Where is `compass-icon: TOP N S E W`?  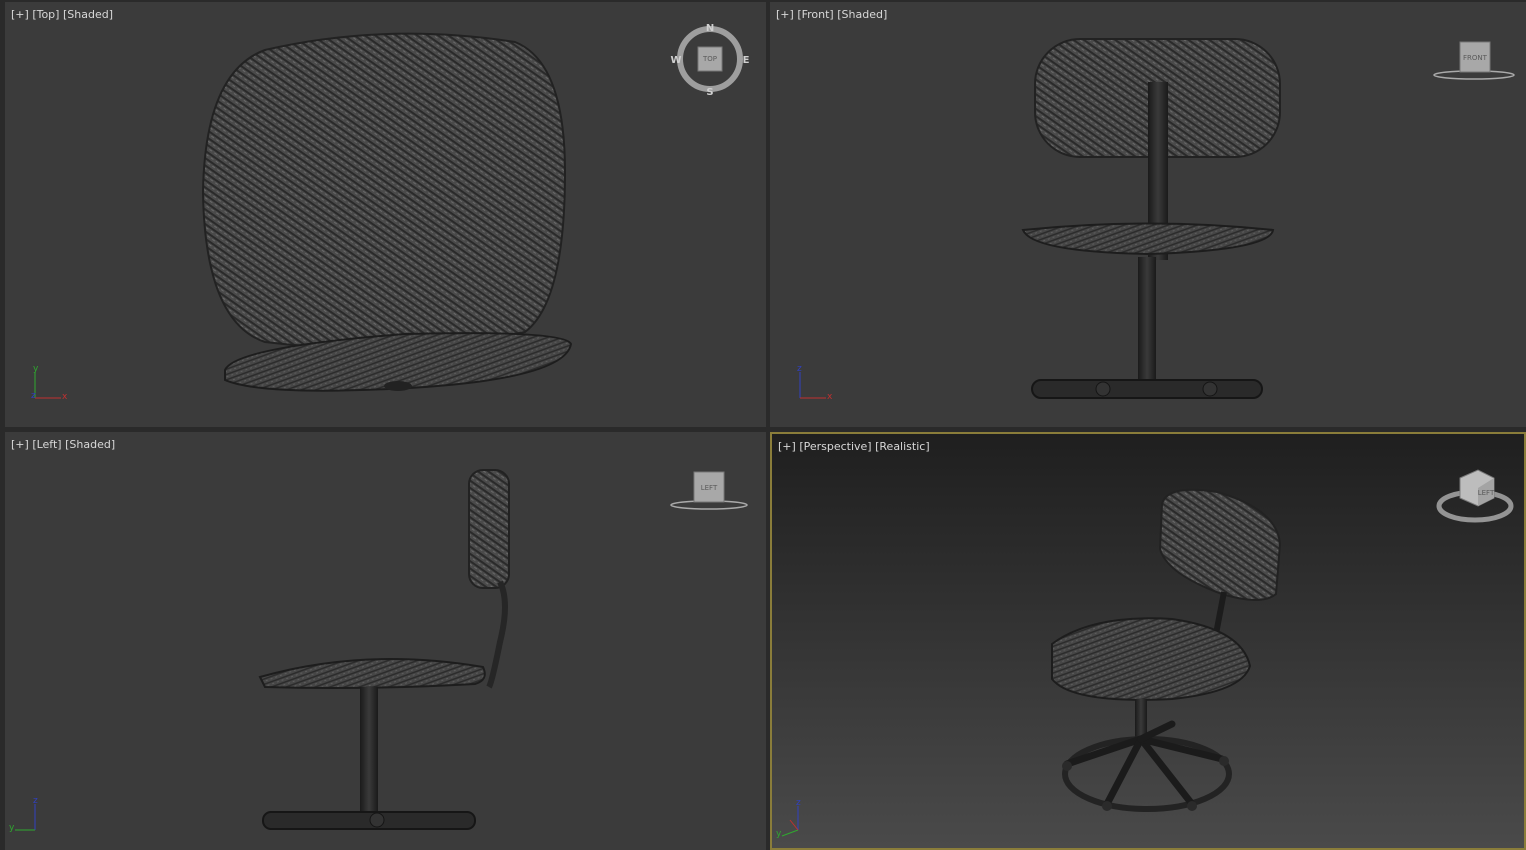 compass-icon: TOP N S E W is located at coordinates (710, 59).